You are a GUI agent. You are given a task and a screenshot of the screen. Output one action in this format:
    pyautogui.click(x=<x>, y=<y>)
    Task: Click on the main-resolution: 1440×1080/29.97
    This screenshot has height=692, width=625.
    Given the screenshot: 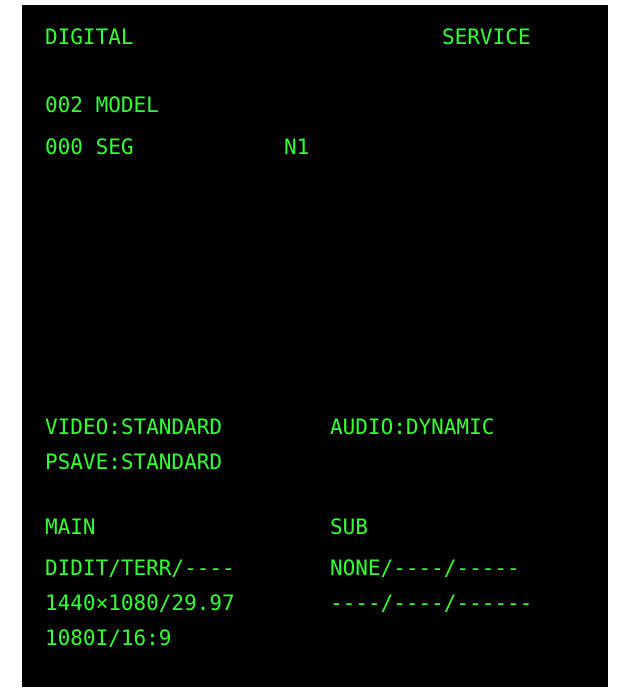 What is the action you would take?
    pyautogui.click(x=140, y=603)
    